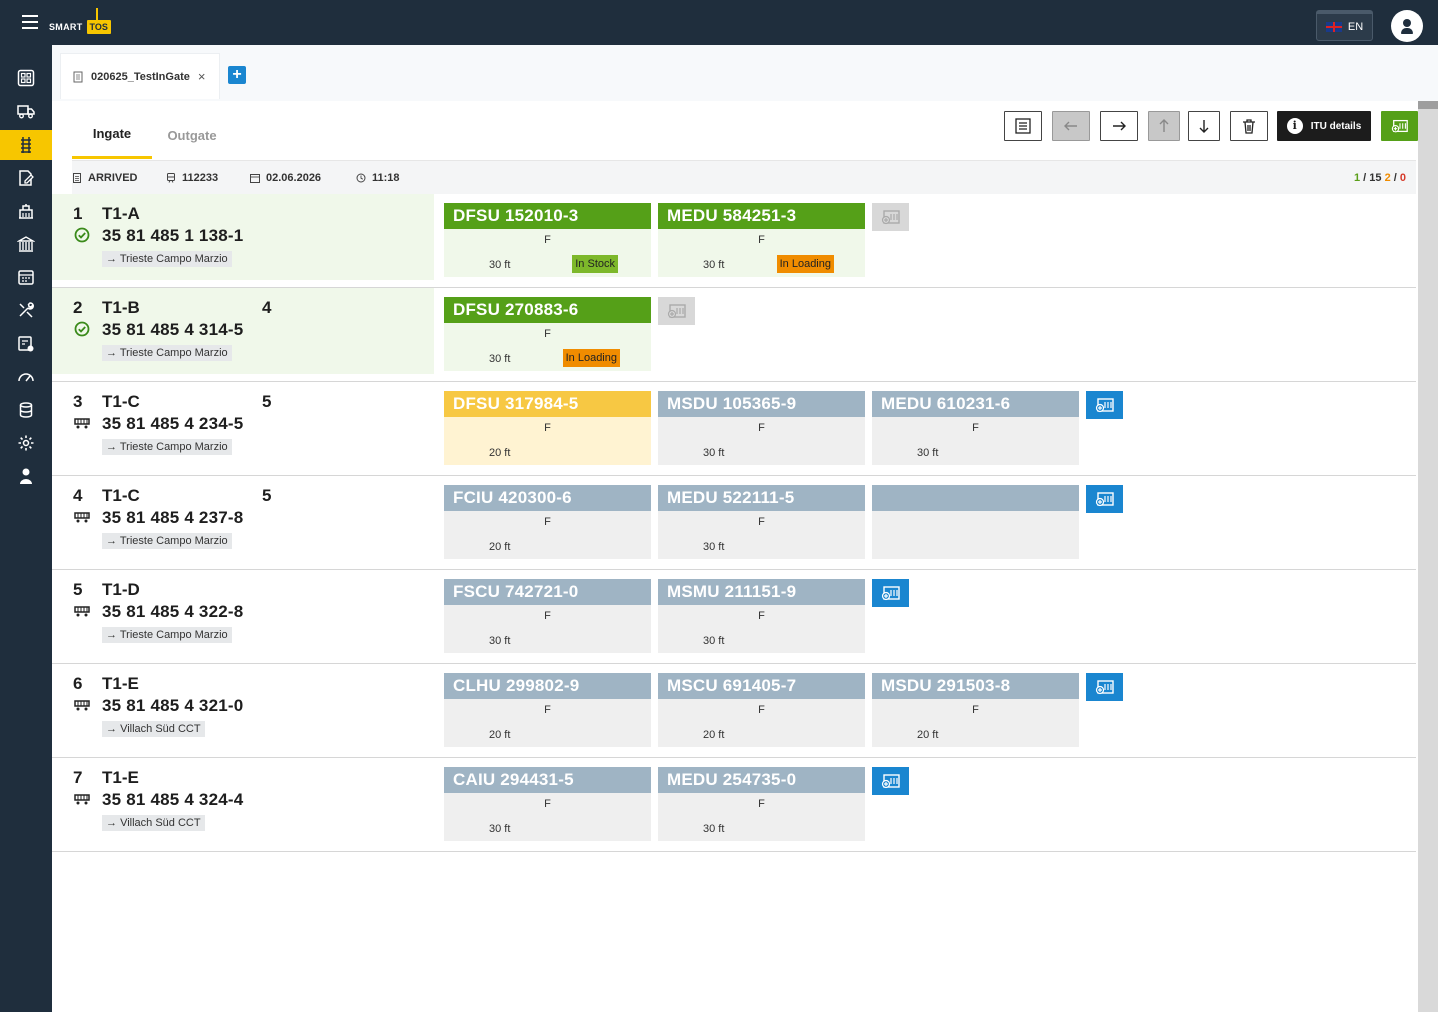  What do you see at coordinates (173, 235) in the screenshot?
I see `wagon-number: 35 81 485 1 138-1` at bounding box center [173, 235].